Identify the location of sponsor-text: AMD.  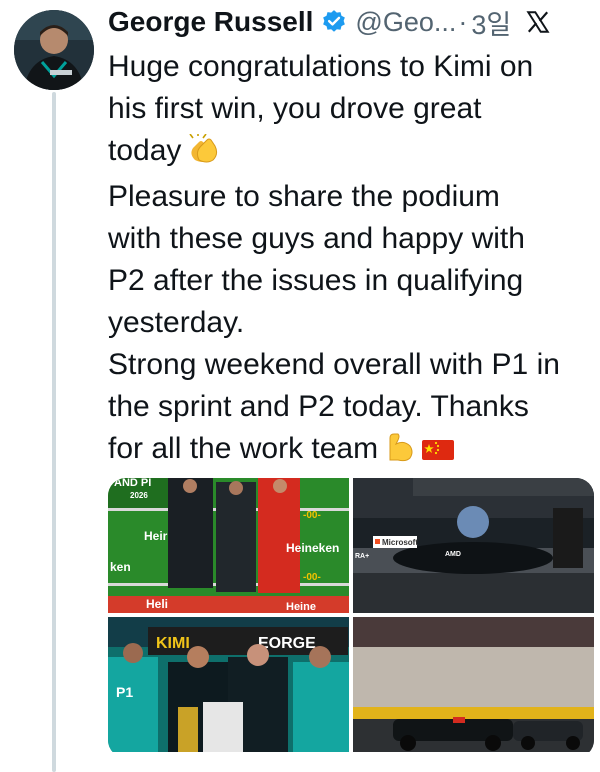
(453, 554).